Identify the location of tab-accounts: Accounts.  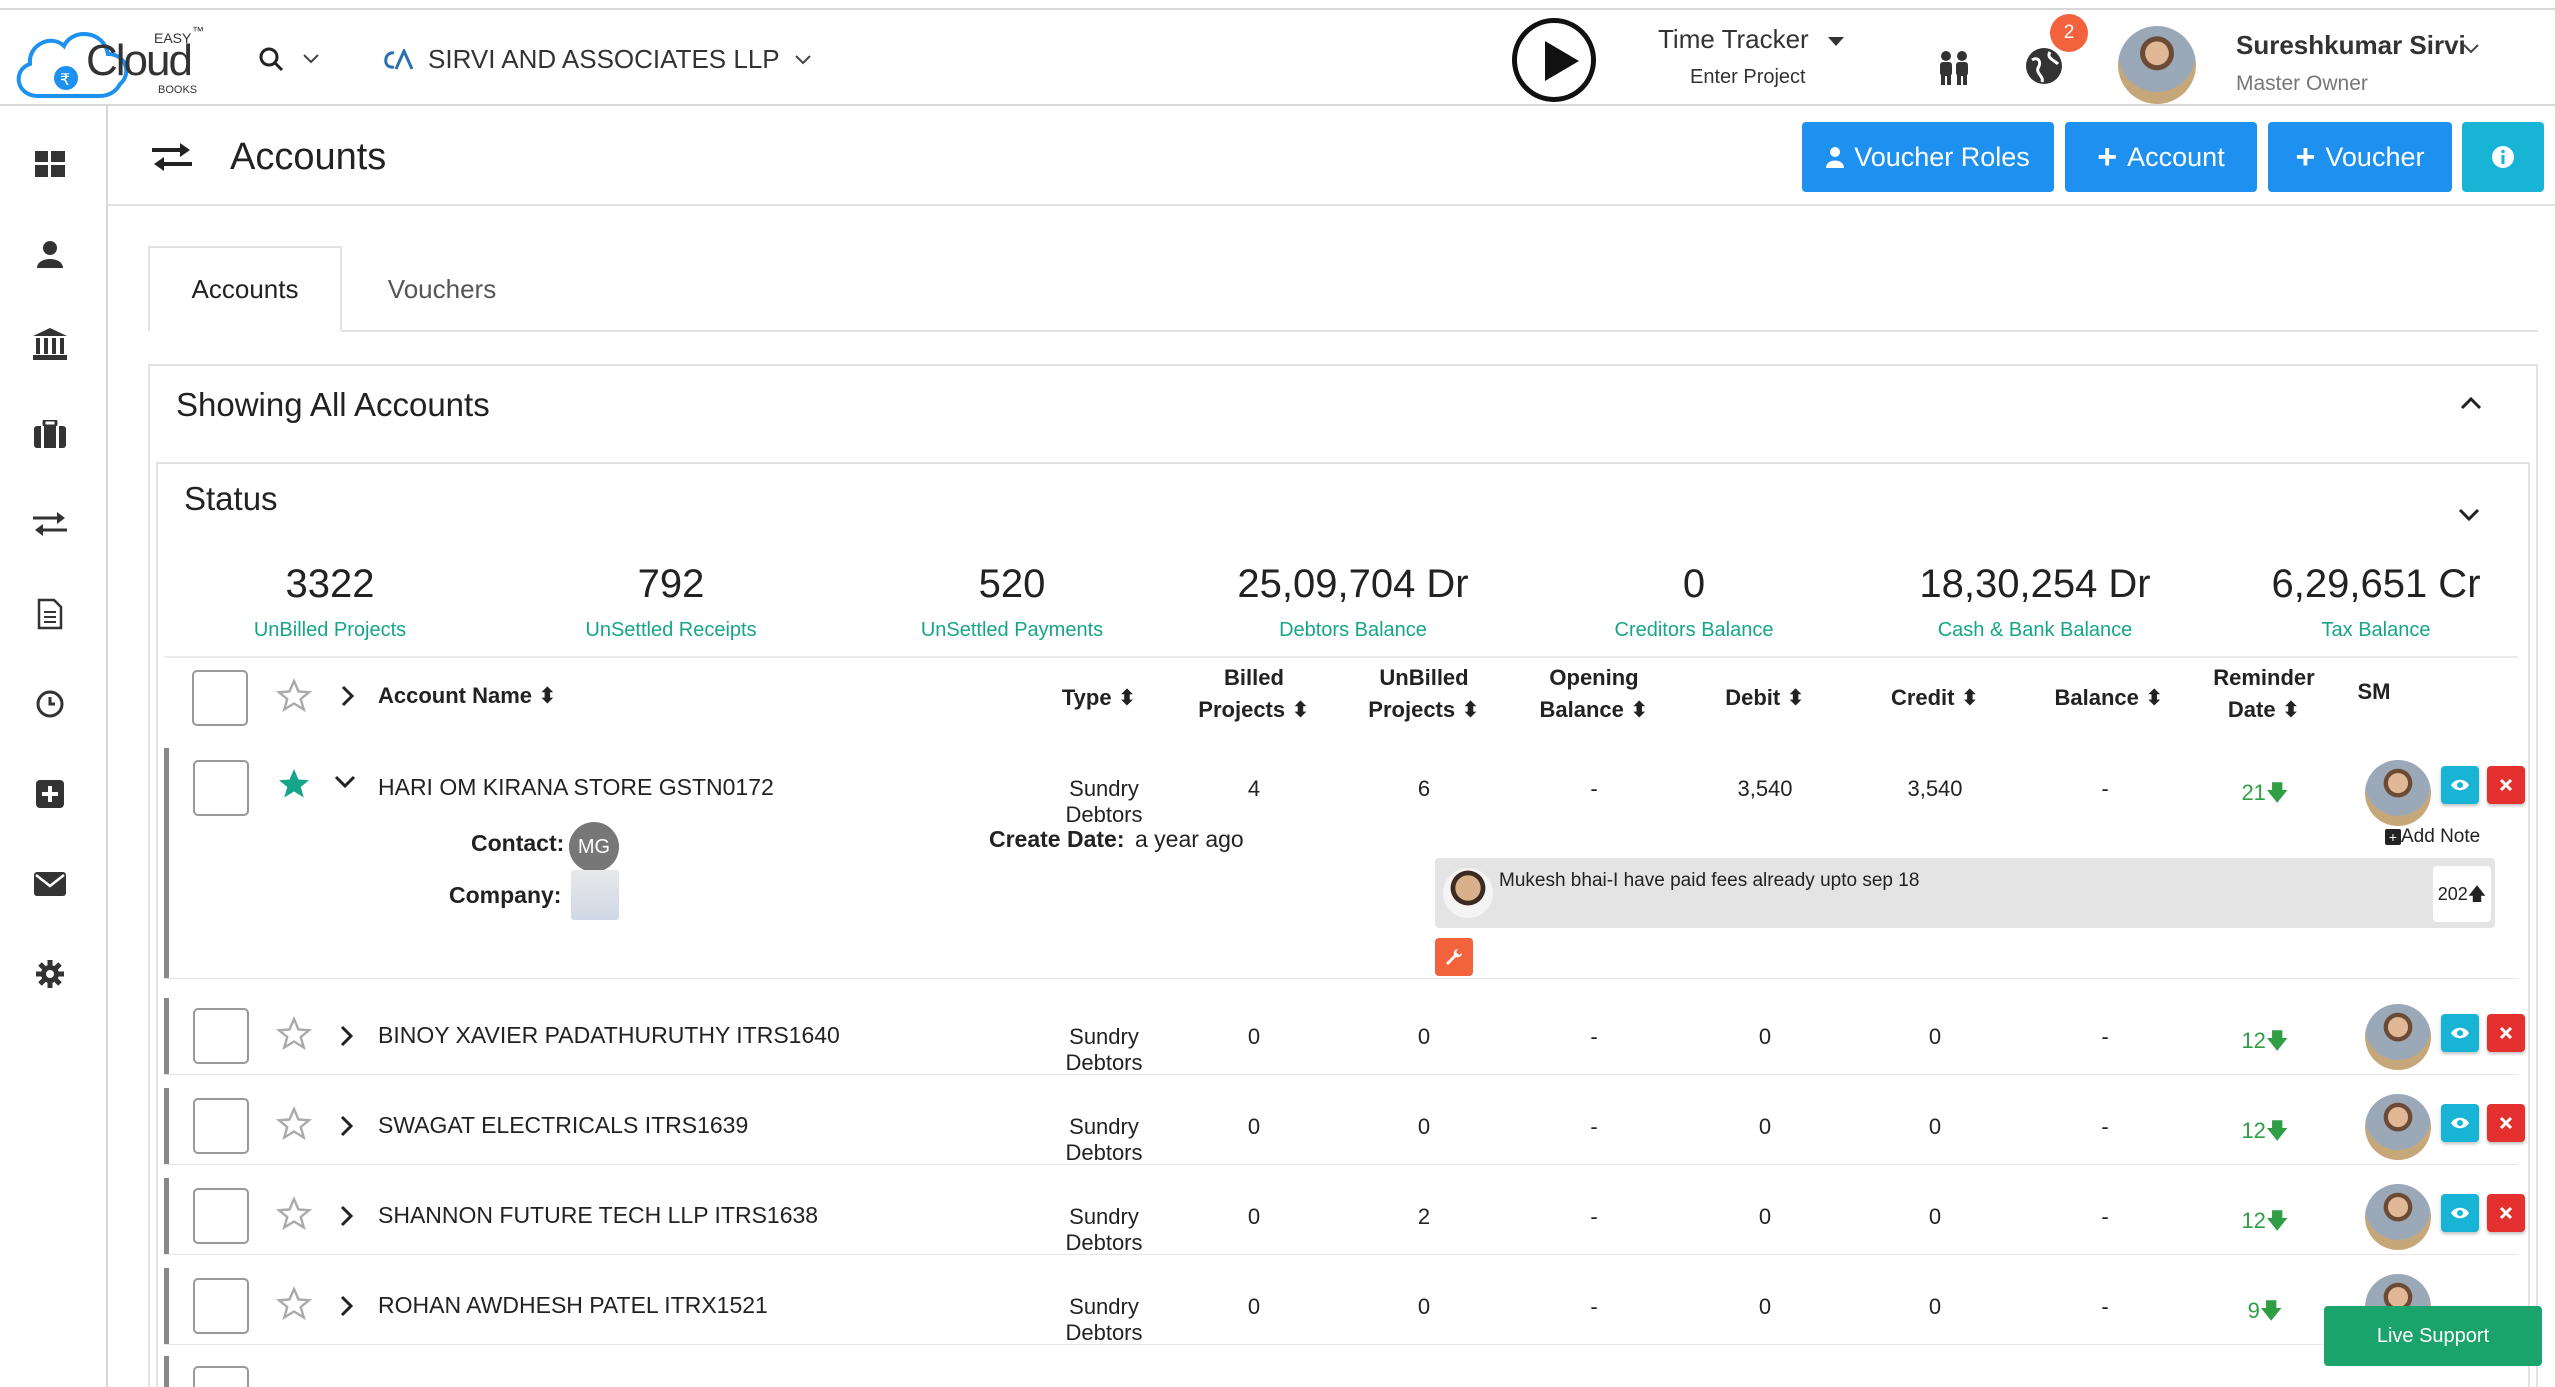
(245, 289).